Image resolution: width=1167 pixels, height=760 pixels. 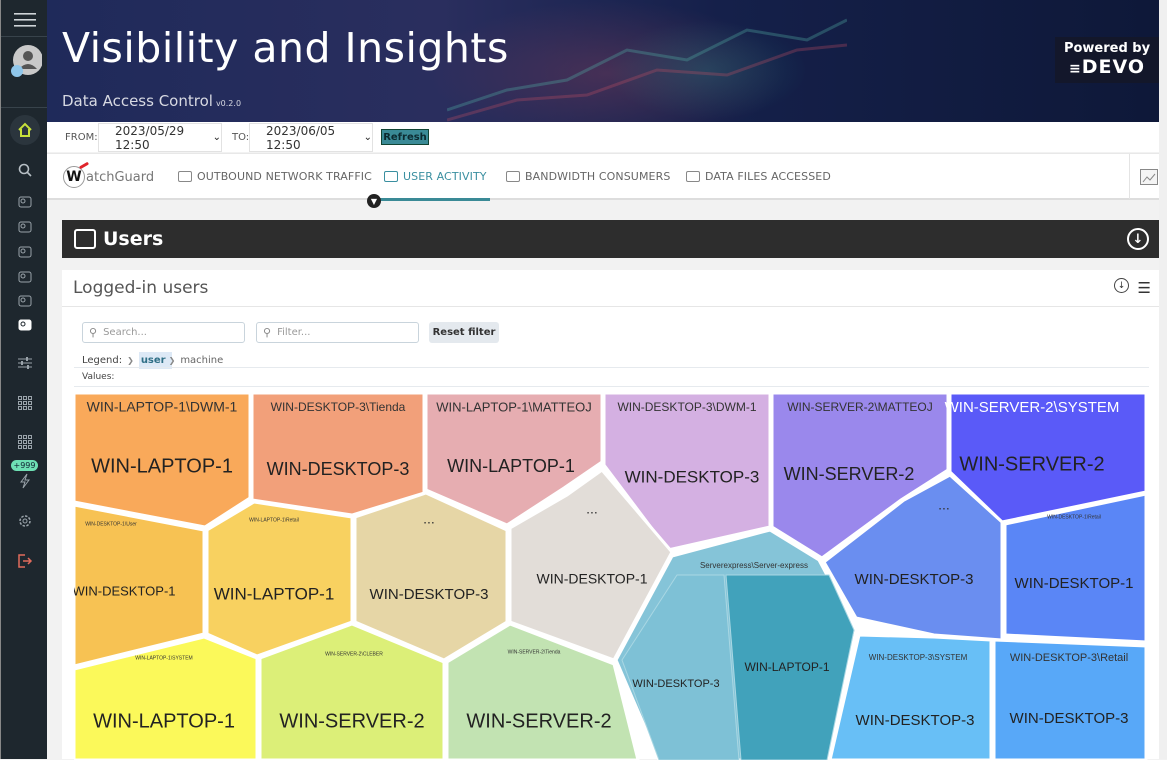 What do you see at coordinates (163, 658) in the screenshot?
I see `user-label: WIN-LAPTOP-1\SYSTEM` at bounding box center [163, 658].